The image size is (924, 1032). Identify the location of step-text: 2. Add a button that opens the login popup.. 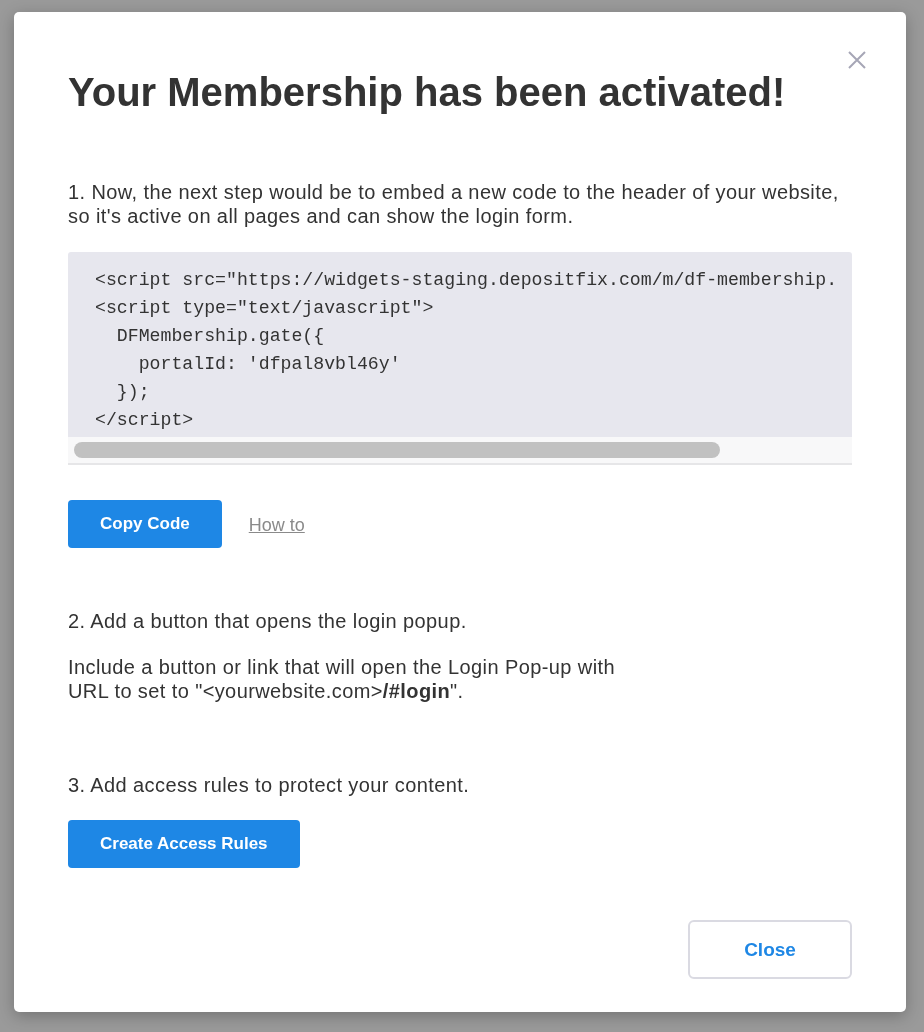
(267, 621).